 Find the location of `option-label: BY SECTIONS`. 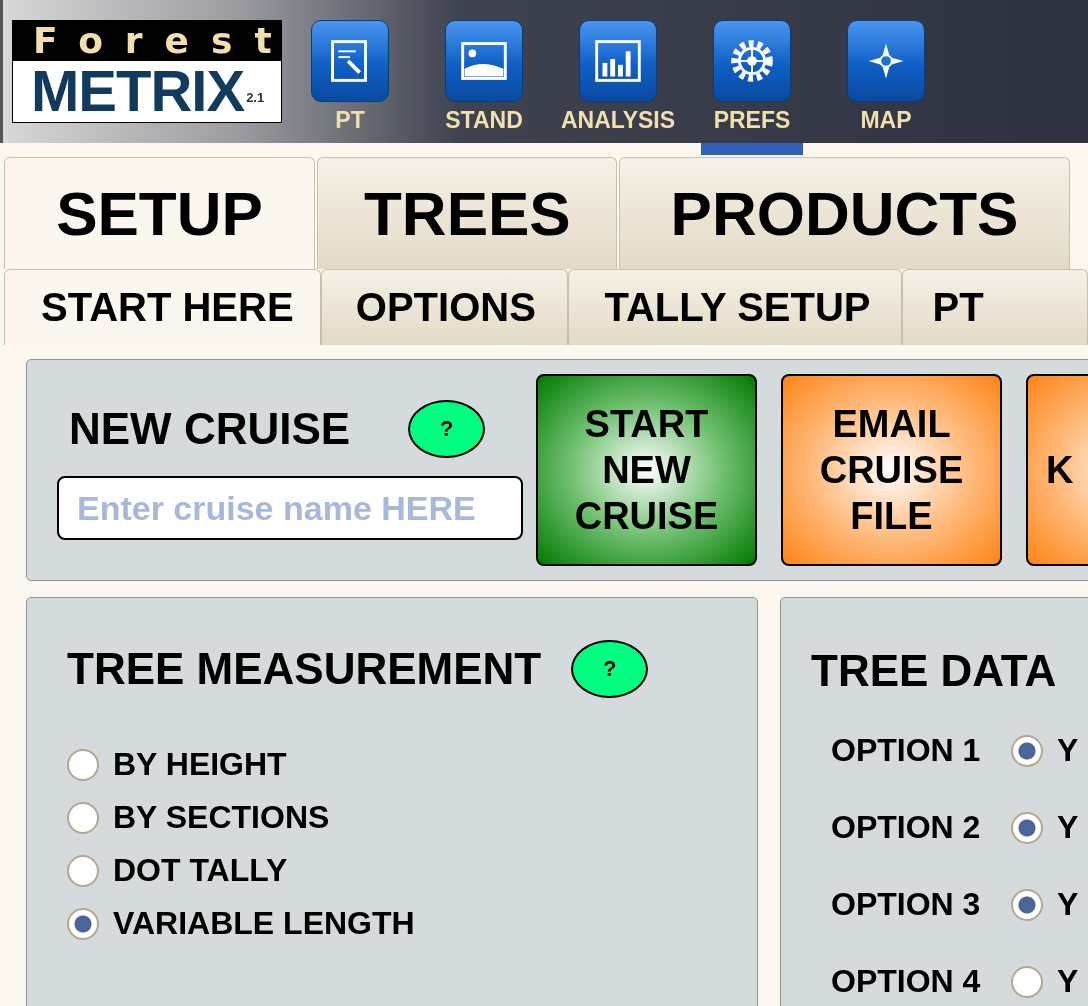

option-label: BY SECTIONS is located at coordinates (221, 817).